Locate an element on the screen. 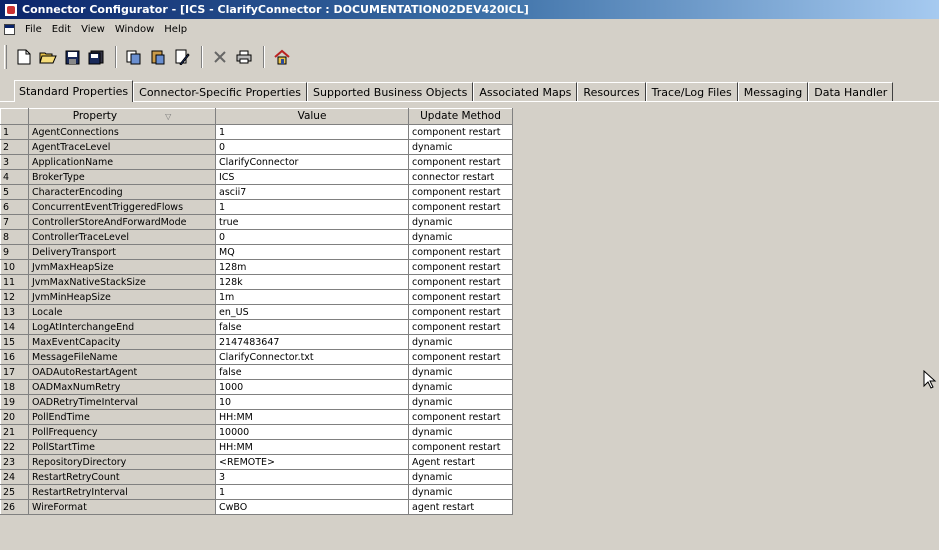 This screenshot has width=939, height=550. table-row: 19 OADRetryTimeInterval 10 dynamic is located at coordinates (256, 402).